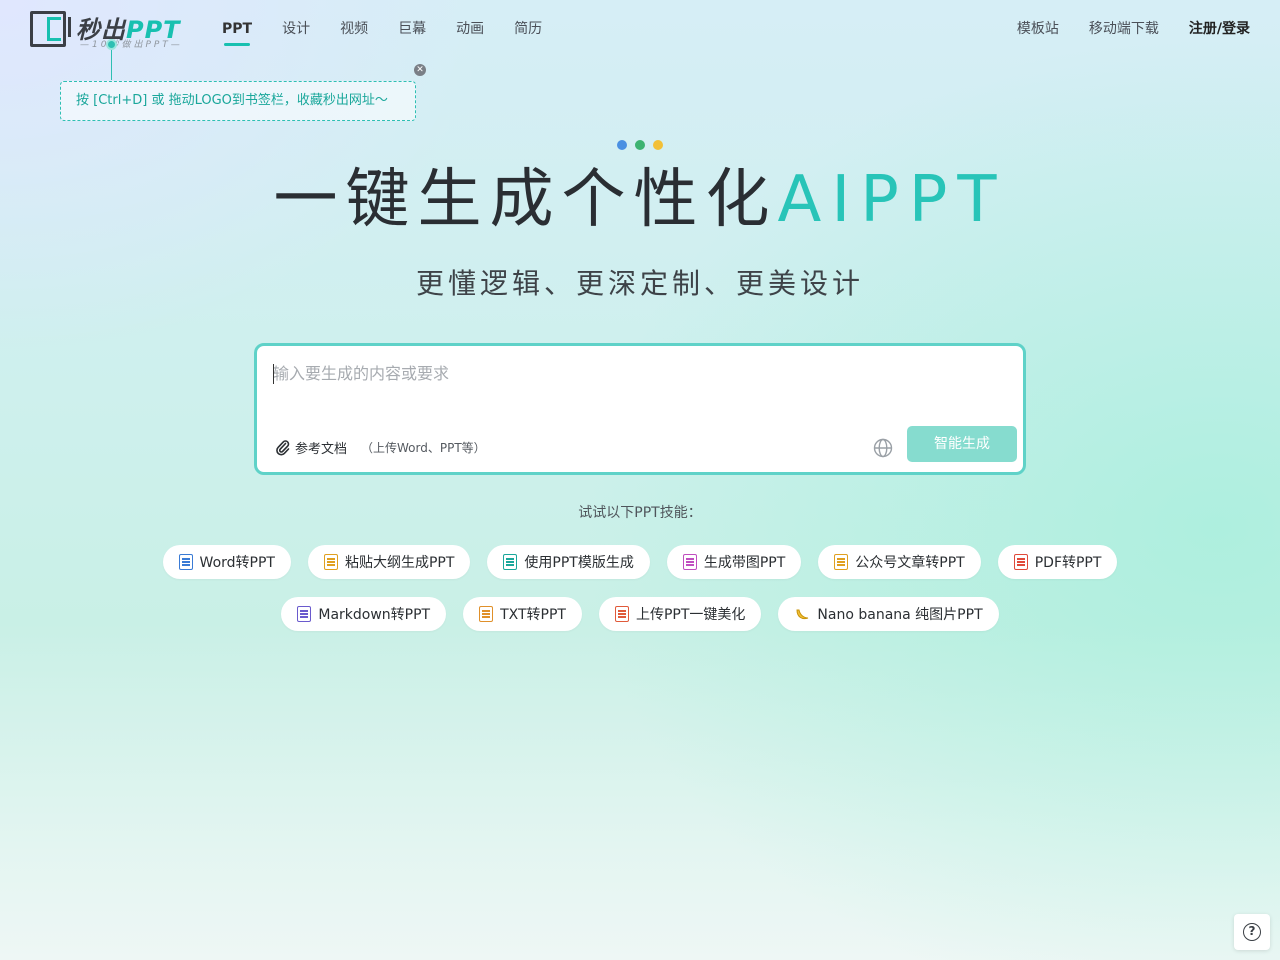 This screenshot has height=960, width=1280. Describe the element at coordinates (638, 390) in the screenshot. I see `prompt-input` at that location.